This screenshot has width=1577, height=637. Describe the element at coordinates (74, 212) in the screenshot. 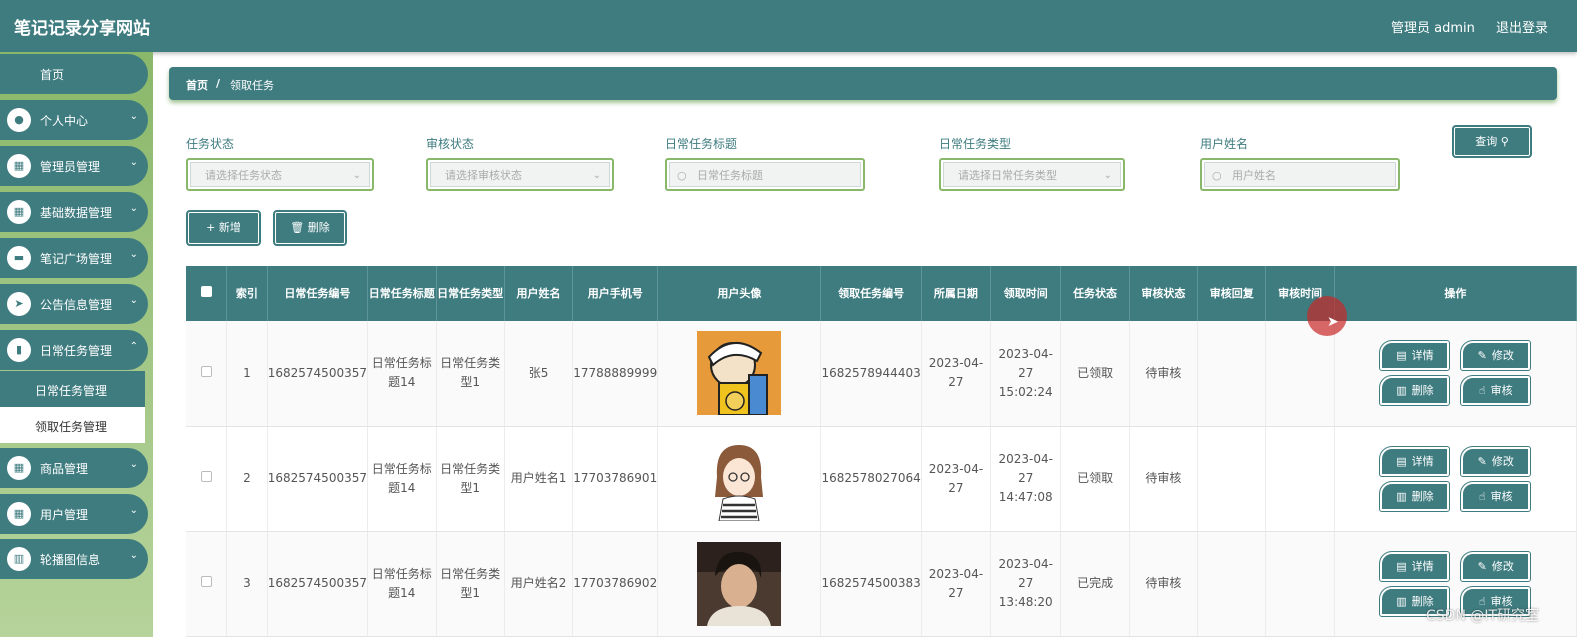

I see `sidebar-item-base-data: ▦ 基础数据管理 ⌄` at that location.